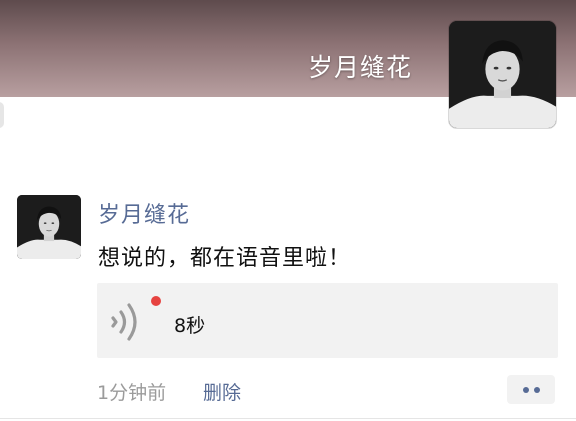 The image size is (576, 421). Describe the element at coordinates (359, 67) in the screenshot. I see `cover-username: 岁月缝花` at that location.